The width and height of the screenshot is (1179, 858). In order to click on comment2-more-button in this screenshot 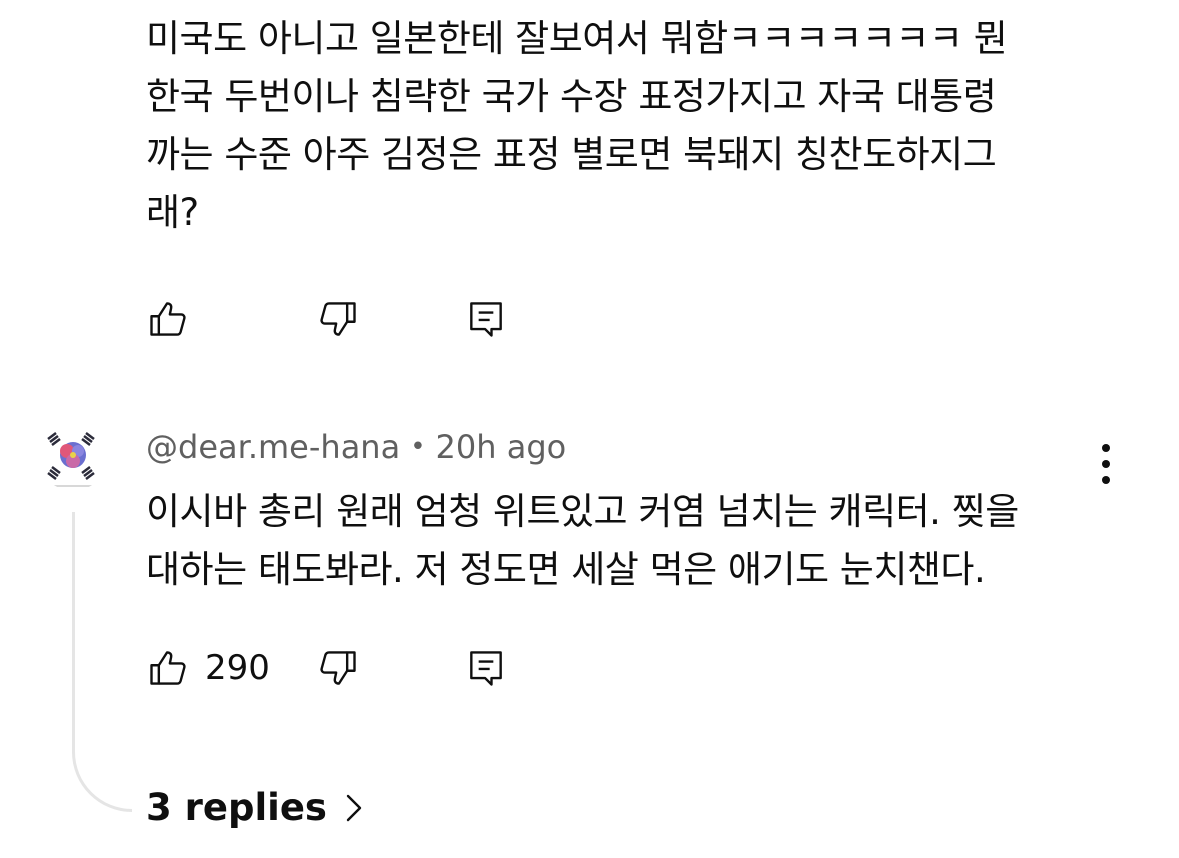, I will do `click(1106, 464)`.